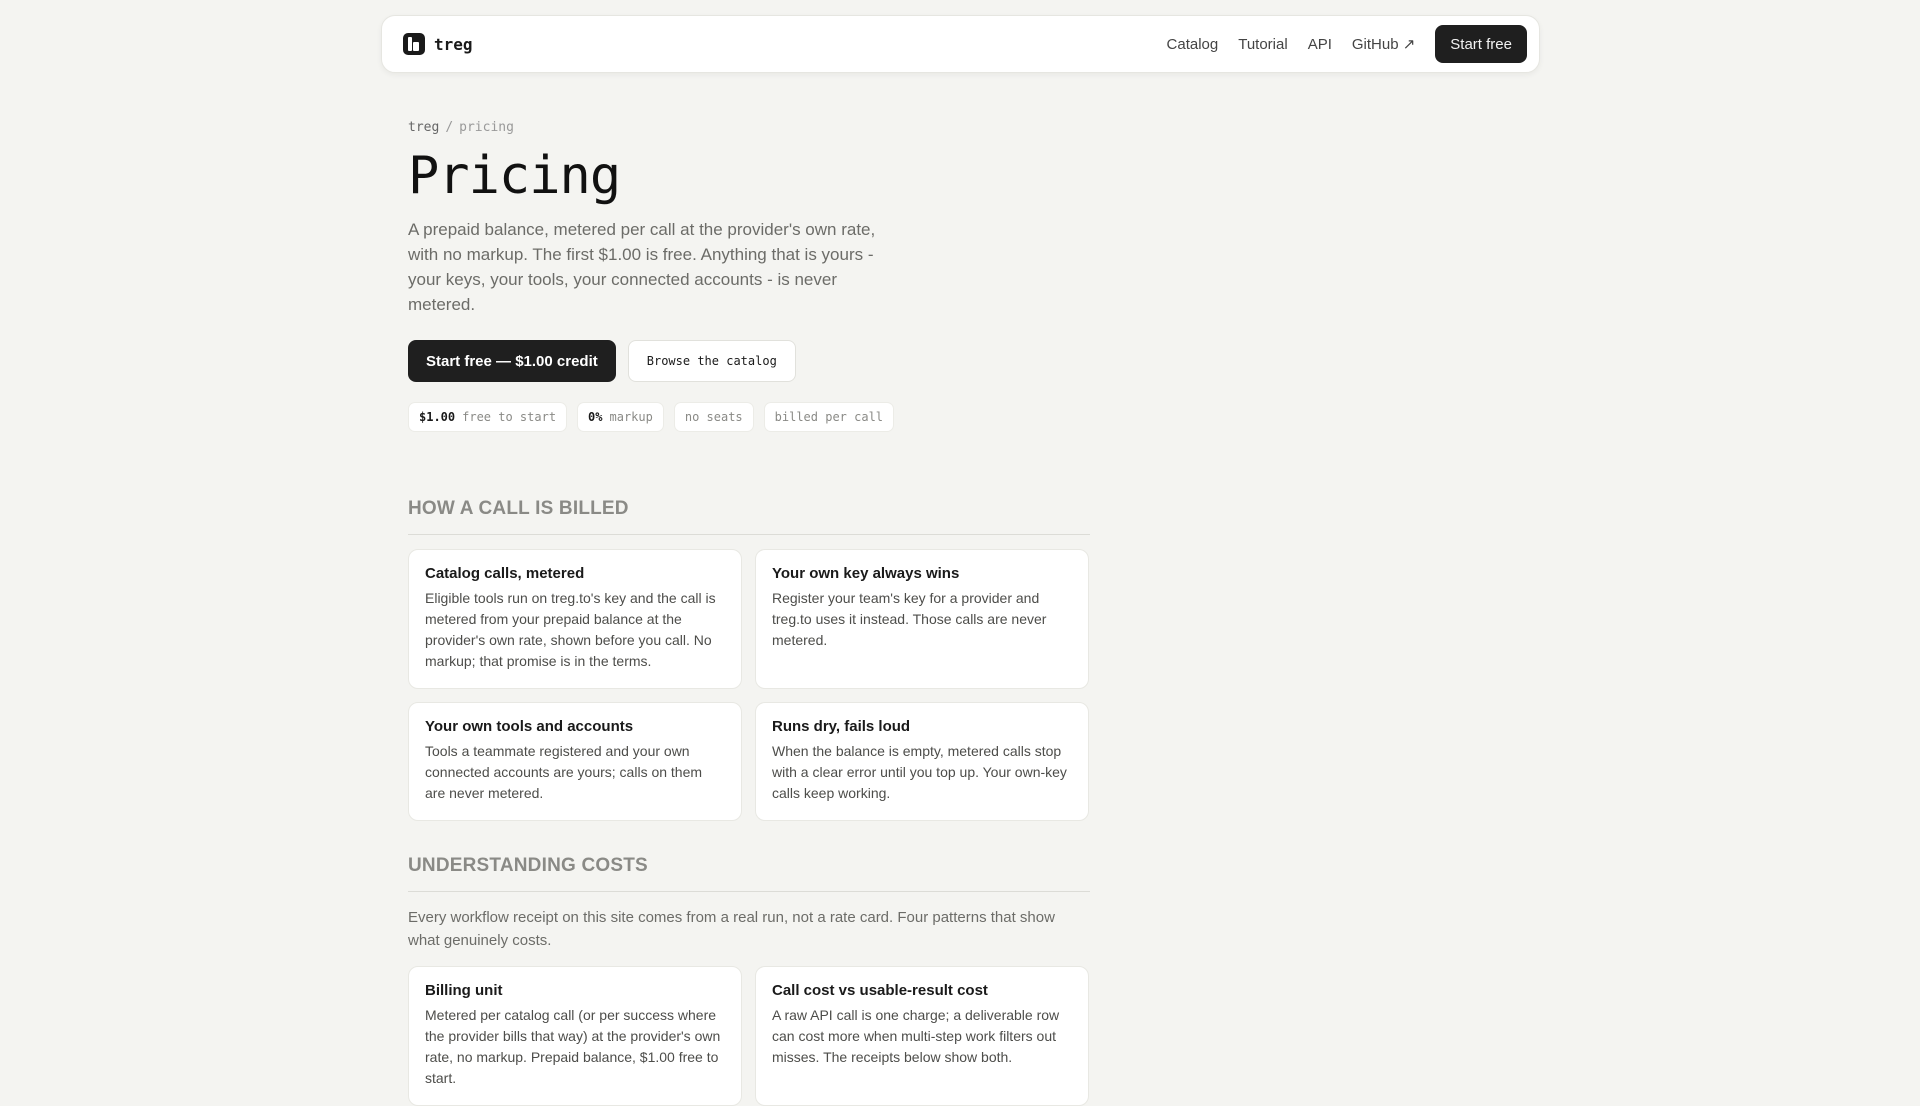 This screenshot has height=1106, width=1920. What do you see at coordinates (505, 573) in the screenshot?
I see `card-title: Catalog calls, metered` at bounding box center [505, 573].